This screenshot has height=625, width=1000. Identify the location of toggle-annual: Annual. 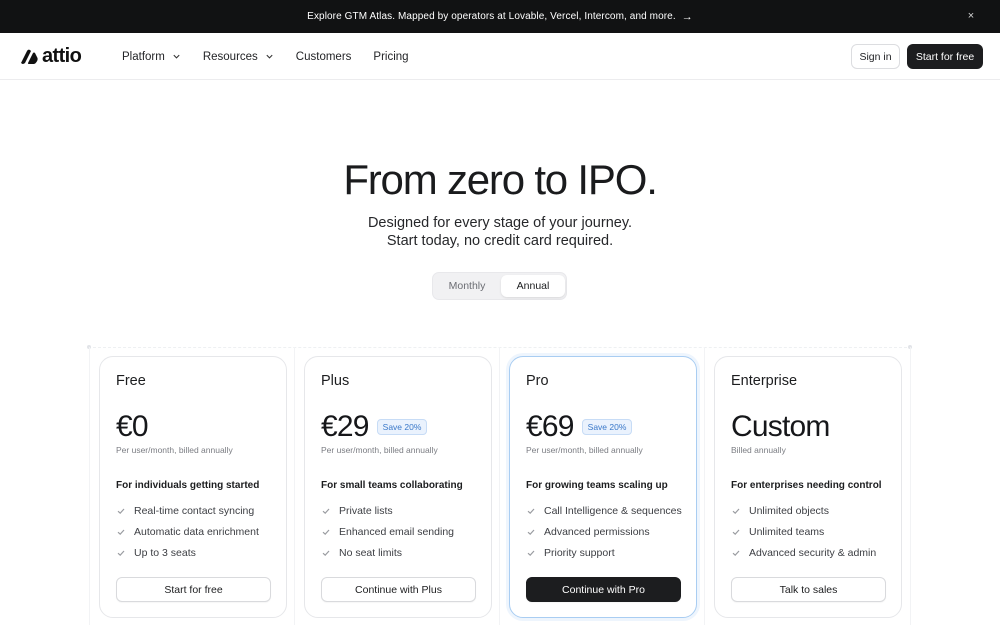
(533, 286).